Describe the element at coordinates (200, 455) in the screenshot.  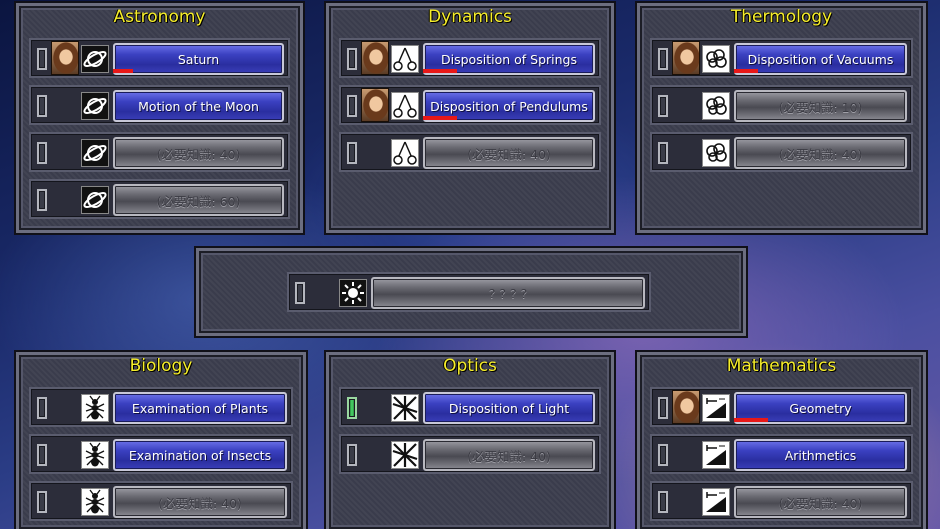
I see `tech-button: Examination of Insects` at that location.